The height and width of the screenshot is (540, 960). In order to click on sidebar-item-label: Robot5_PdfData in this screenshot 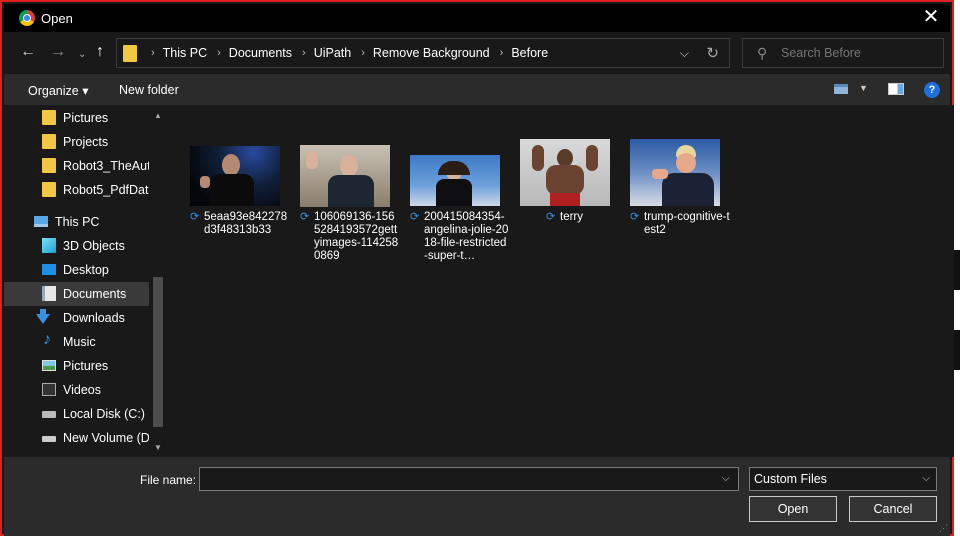, I will do `click(106, 190)`.